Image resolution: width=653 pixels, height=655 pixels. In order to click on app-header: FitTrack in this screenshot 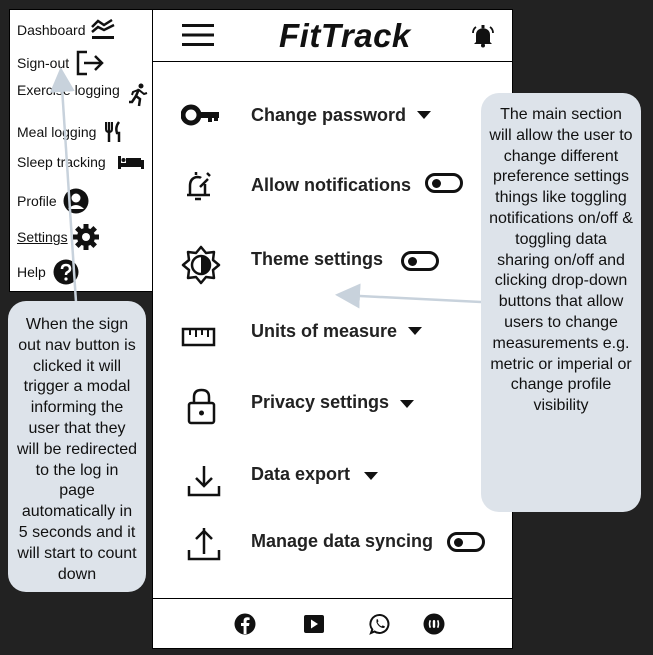, I will do `click(332, 36)`.